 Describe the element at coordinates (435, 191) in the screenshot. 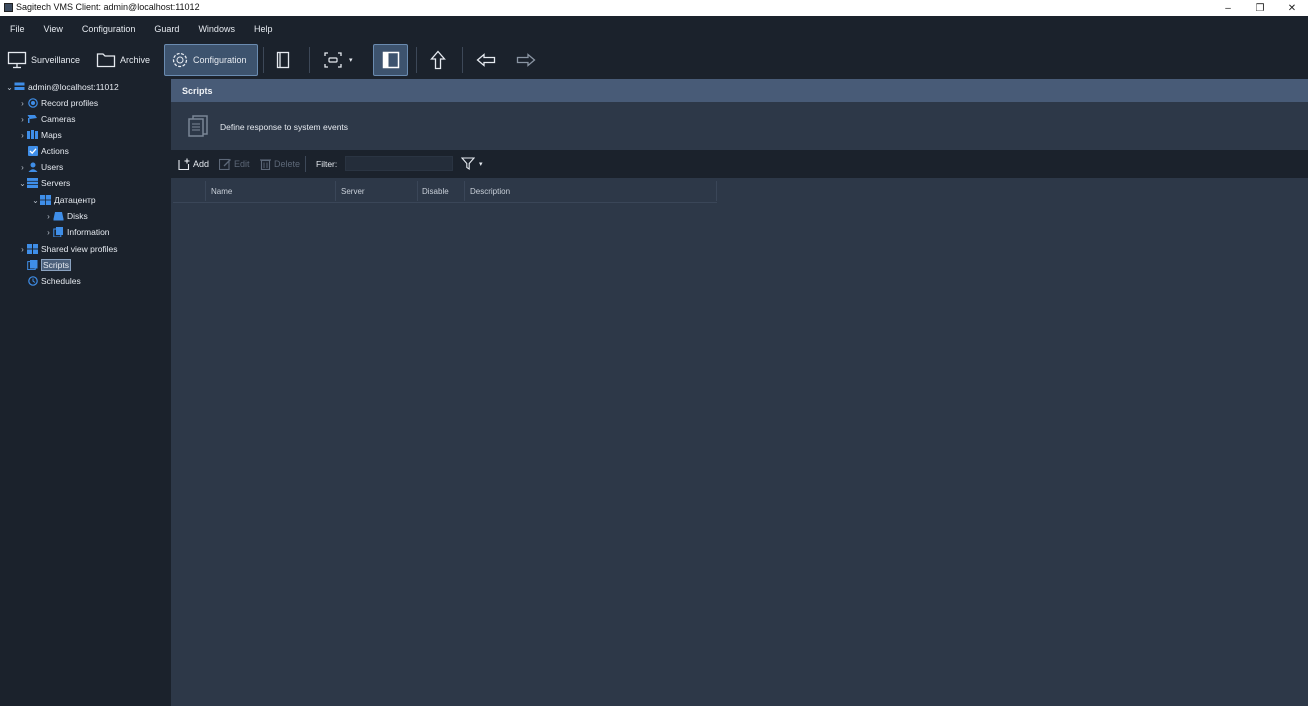

I see `column-header-disable: Disable` at that location.